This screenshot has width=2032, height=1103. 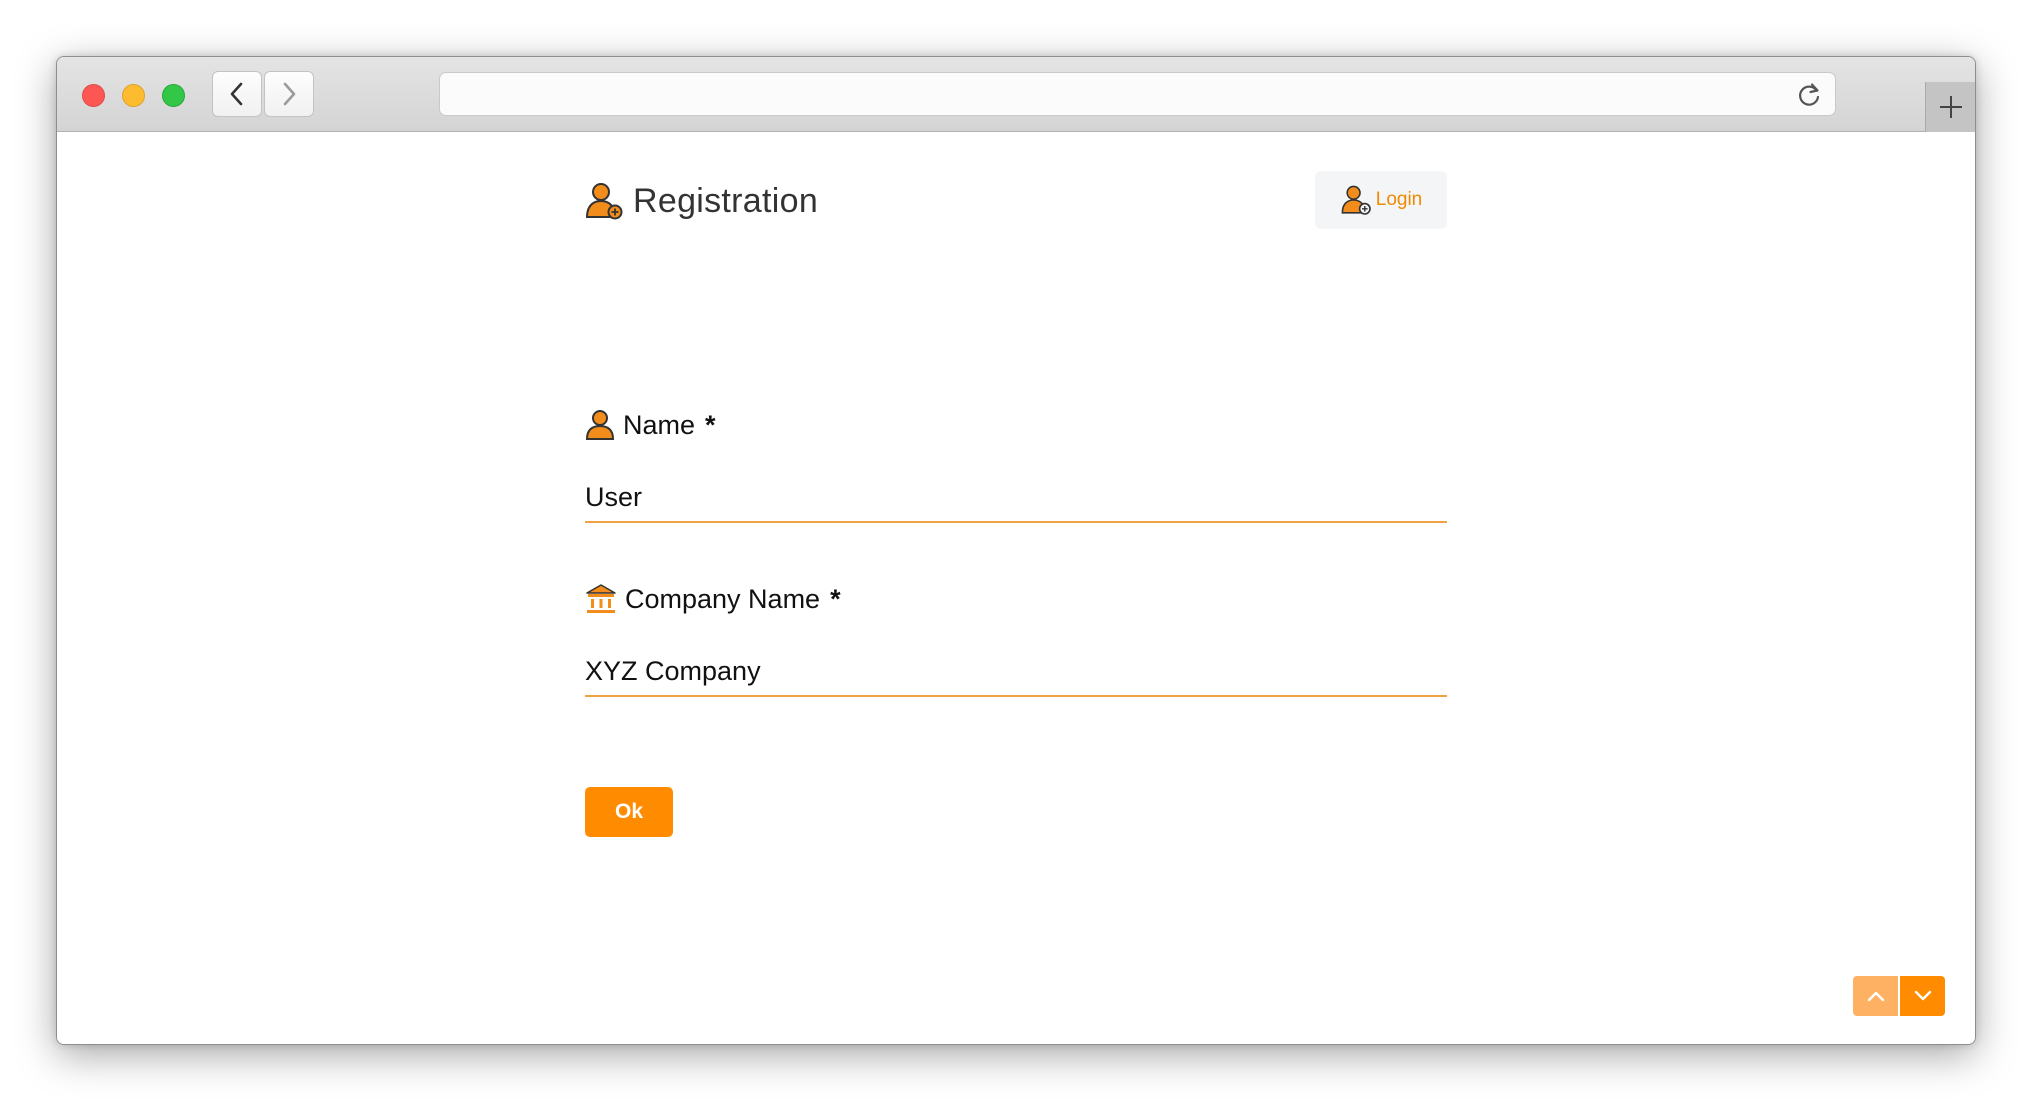 I want to click on name-label: Name *, so click(x=1016, y=425).